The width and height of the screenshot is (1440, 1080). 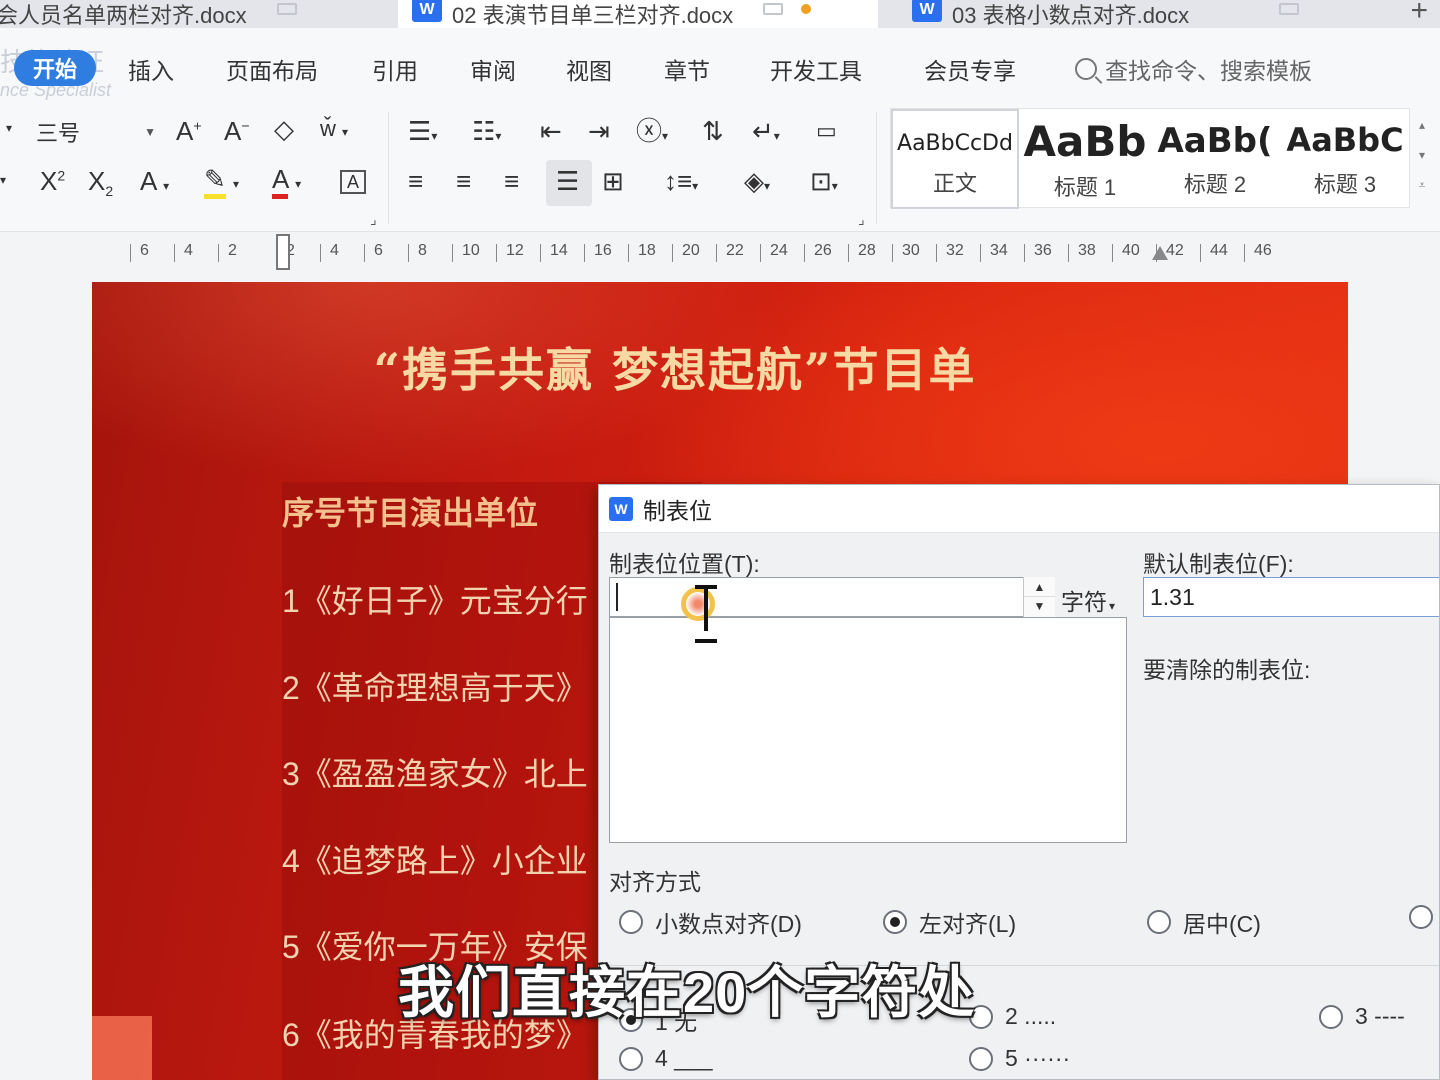 What do you see at coordinates (681, 181) in the screenshot?
I see `line-spacing-icon: ↕≡▾` at bounding box center [681, 181].